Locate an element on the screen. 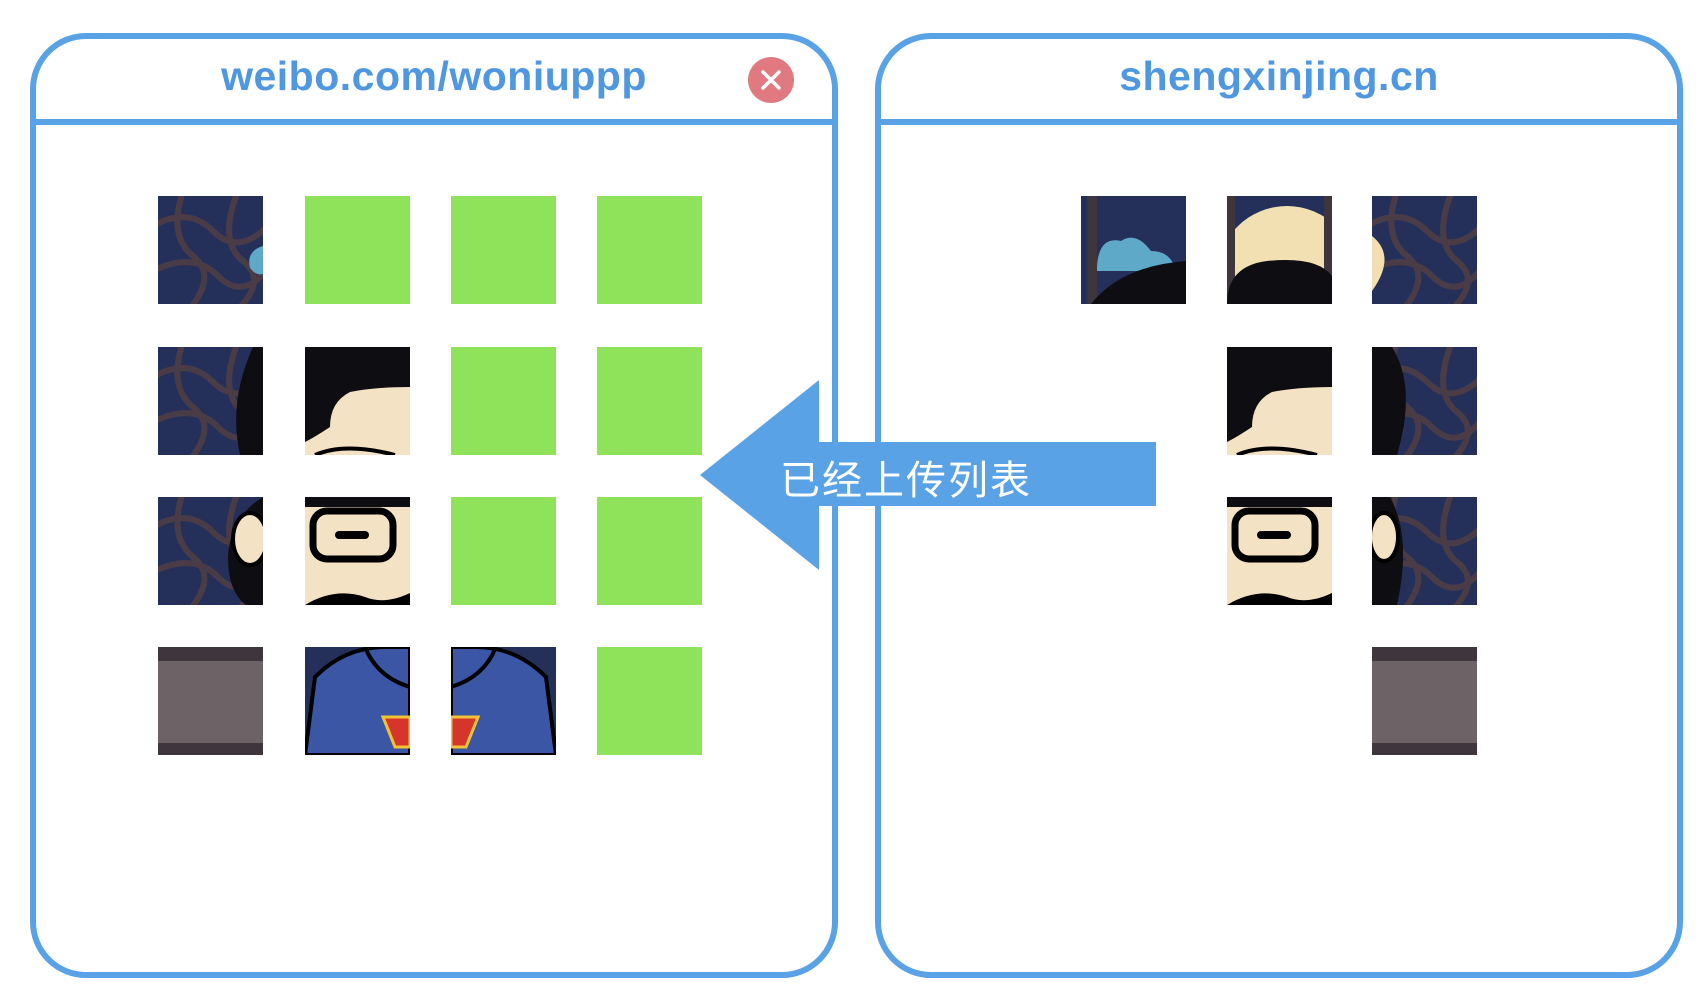 The width and height of the screenshot is (1708, 1006). right-window-title: shengxinjing.cn is located at coordinates (1279, 76).